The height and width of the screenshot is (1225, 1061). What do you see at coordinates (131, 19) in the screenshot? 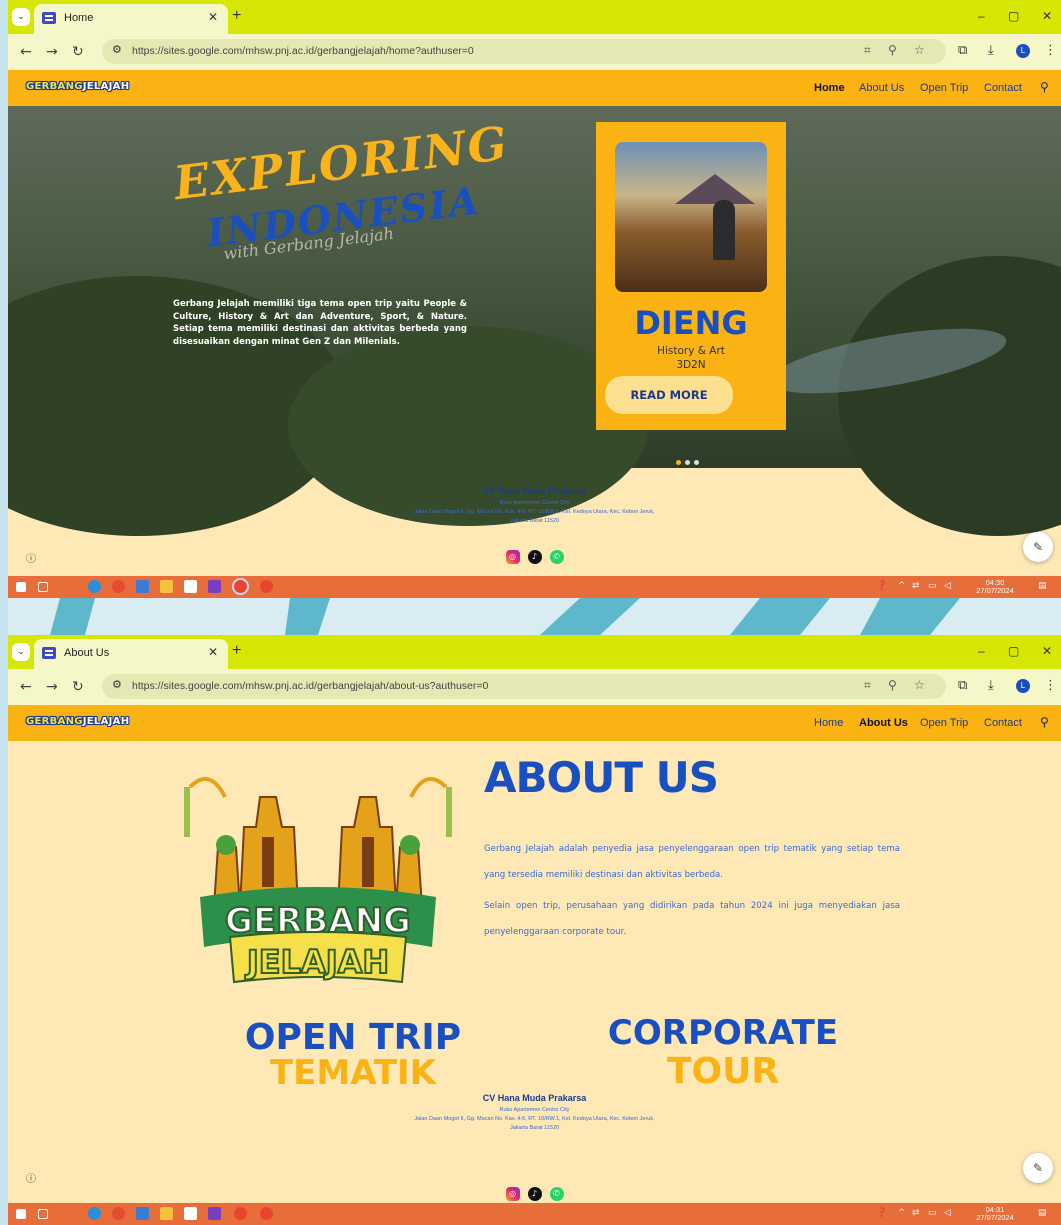
I see `browser-tab-home: Home ✕` at bounding box center [131, 19].